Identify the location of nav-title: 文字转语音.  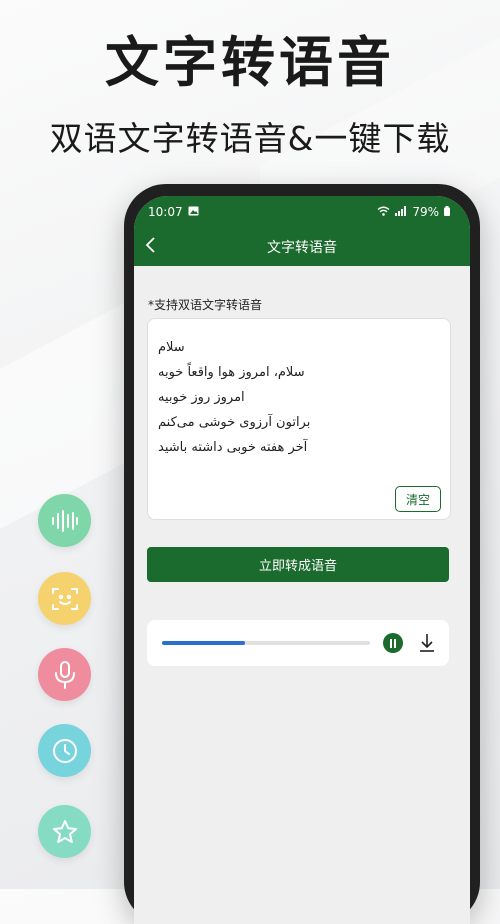
(302, 248).